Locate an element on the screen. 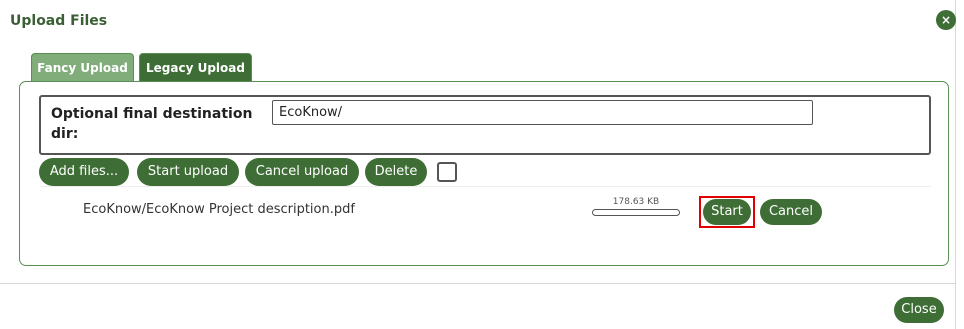 The width and height of the screenshot is (964, 329). close-icon: × is located at coordinates (946, 20).